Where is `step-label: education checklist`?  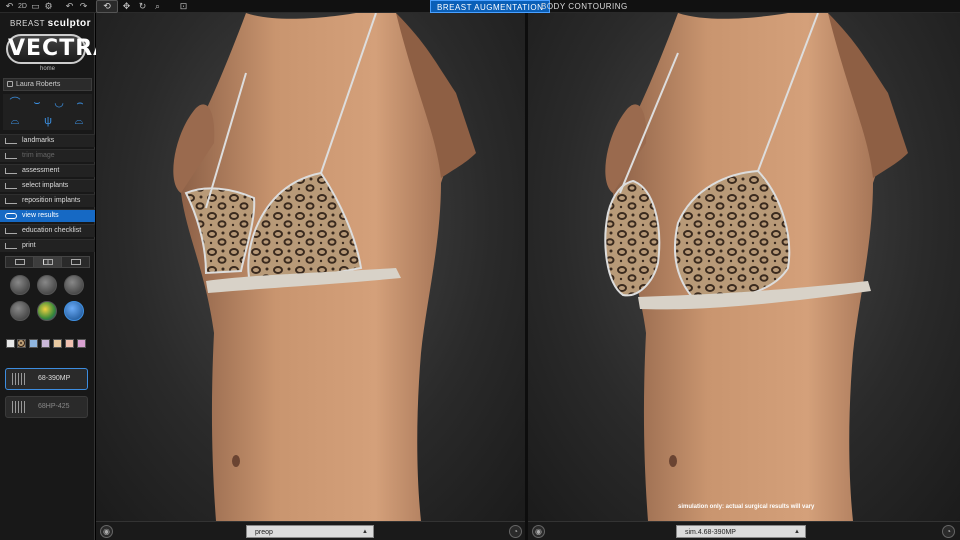 step-label: education checklist is located at coordinates (52, 230).